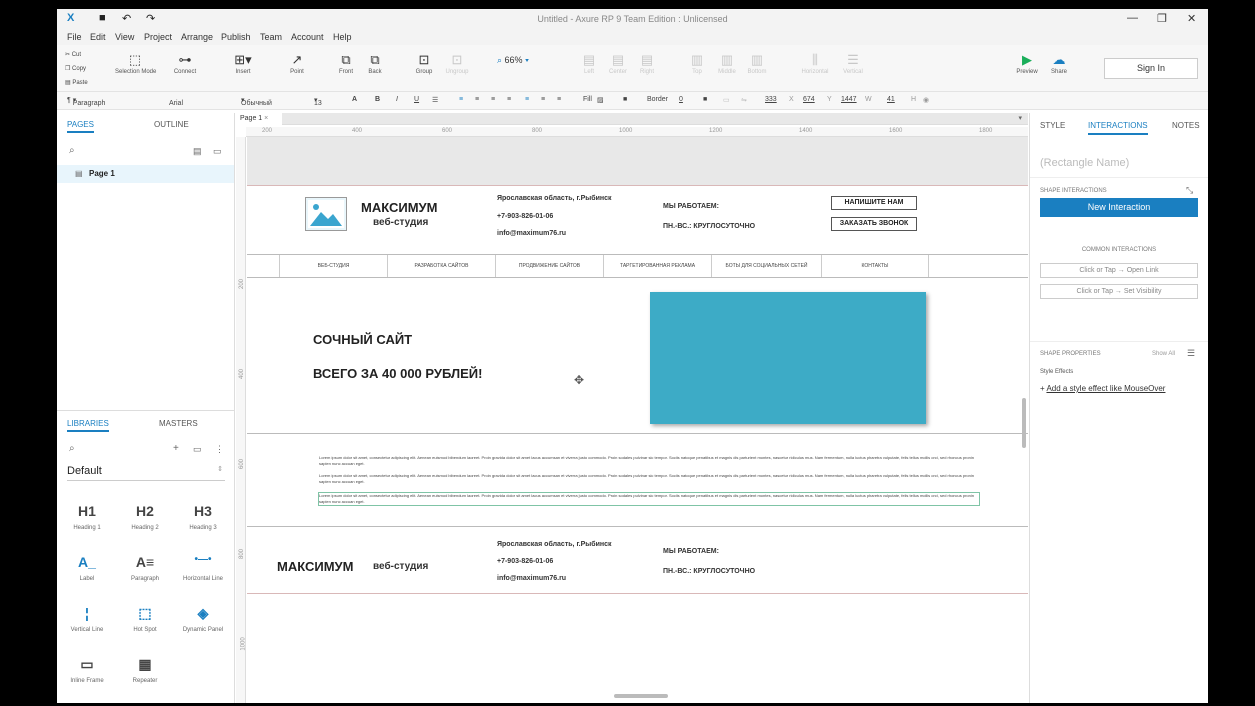  What do you see at coordinates (266, 118) in the screenshot?
I see `close-tab-icon: ×` at bounding box center [266, 118].